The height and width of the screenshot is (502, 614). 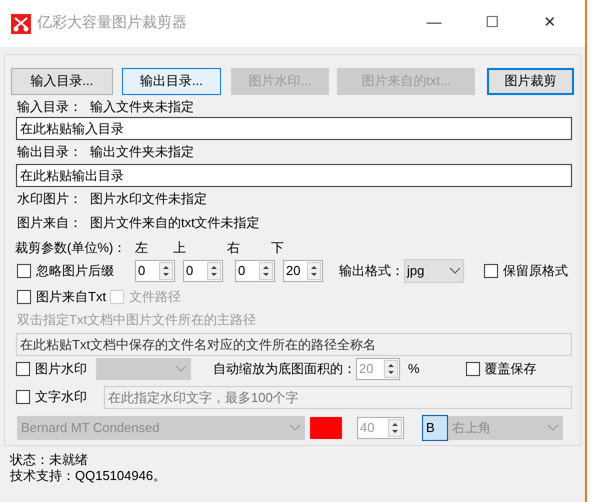 What do you see at coordinates (61, 397) in the screenshot?
I see `checkbox-label: 文字水印` at bounding box center [61, 397].